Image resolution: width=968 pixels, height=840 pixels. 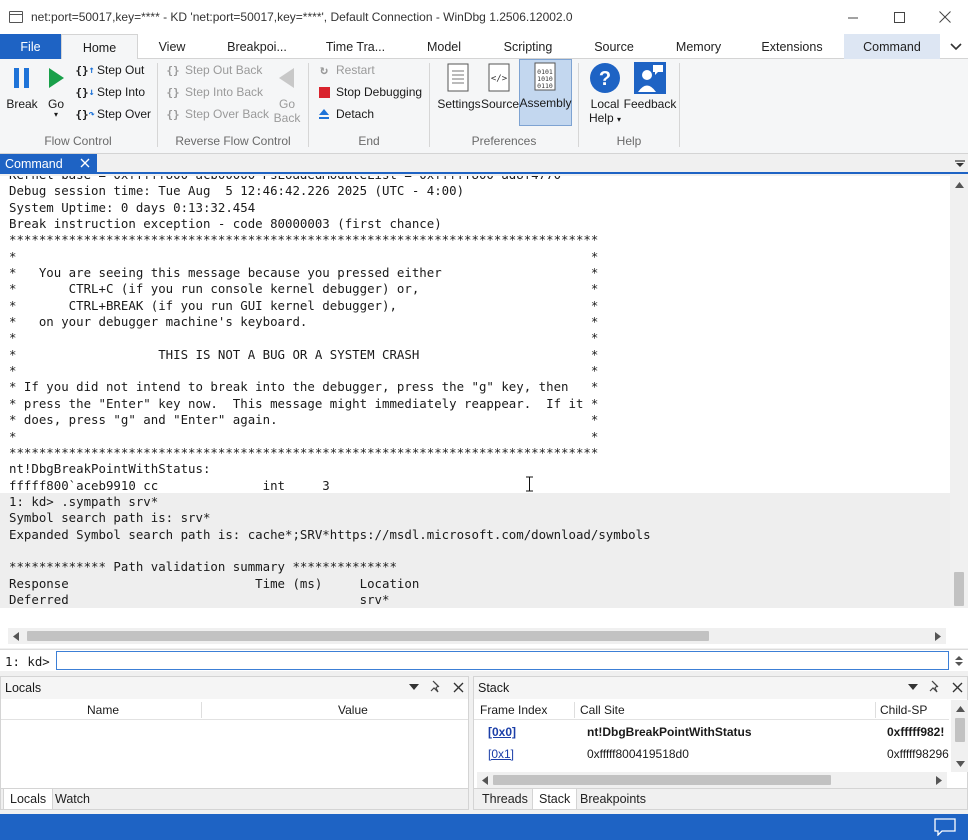 I want to click on stack-panel-title: Stack, so click(x=494, y=688).